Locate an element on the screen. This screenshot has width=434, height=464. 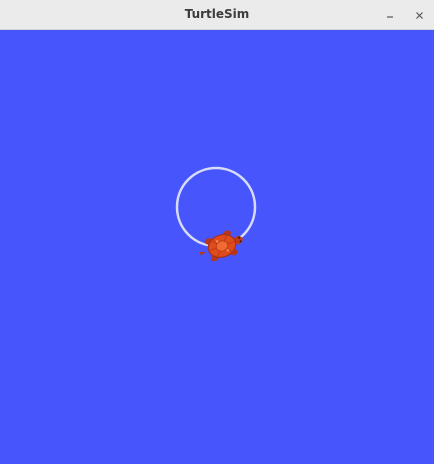
minimize-button is located at coordinates (390, 15).